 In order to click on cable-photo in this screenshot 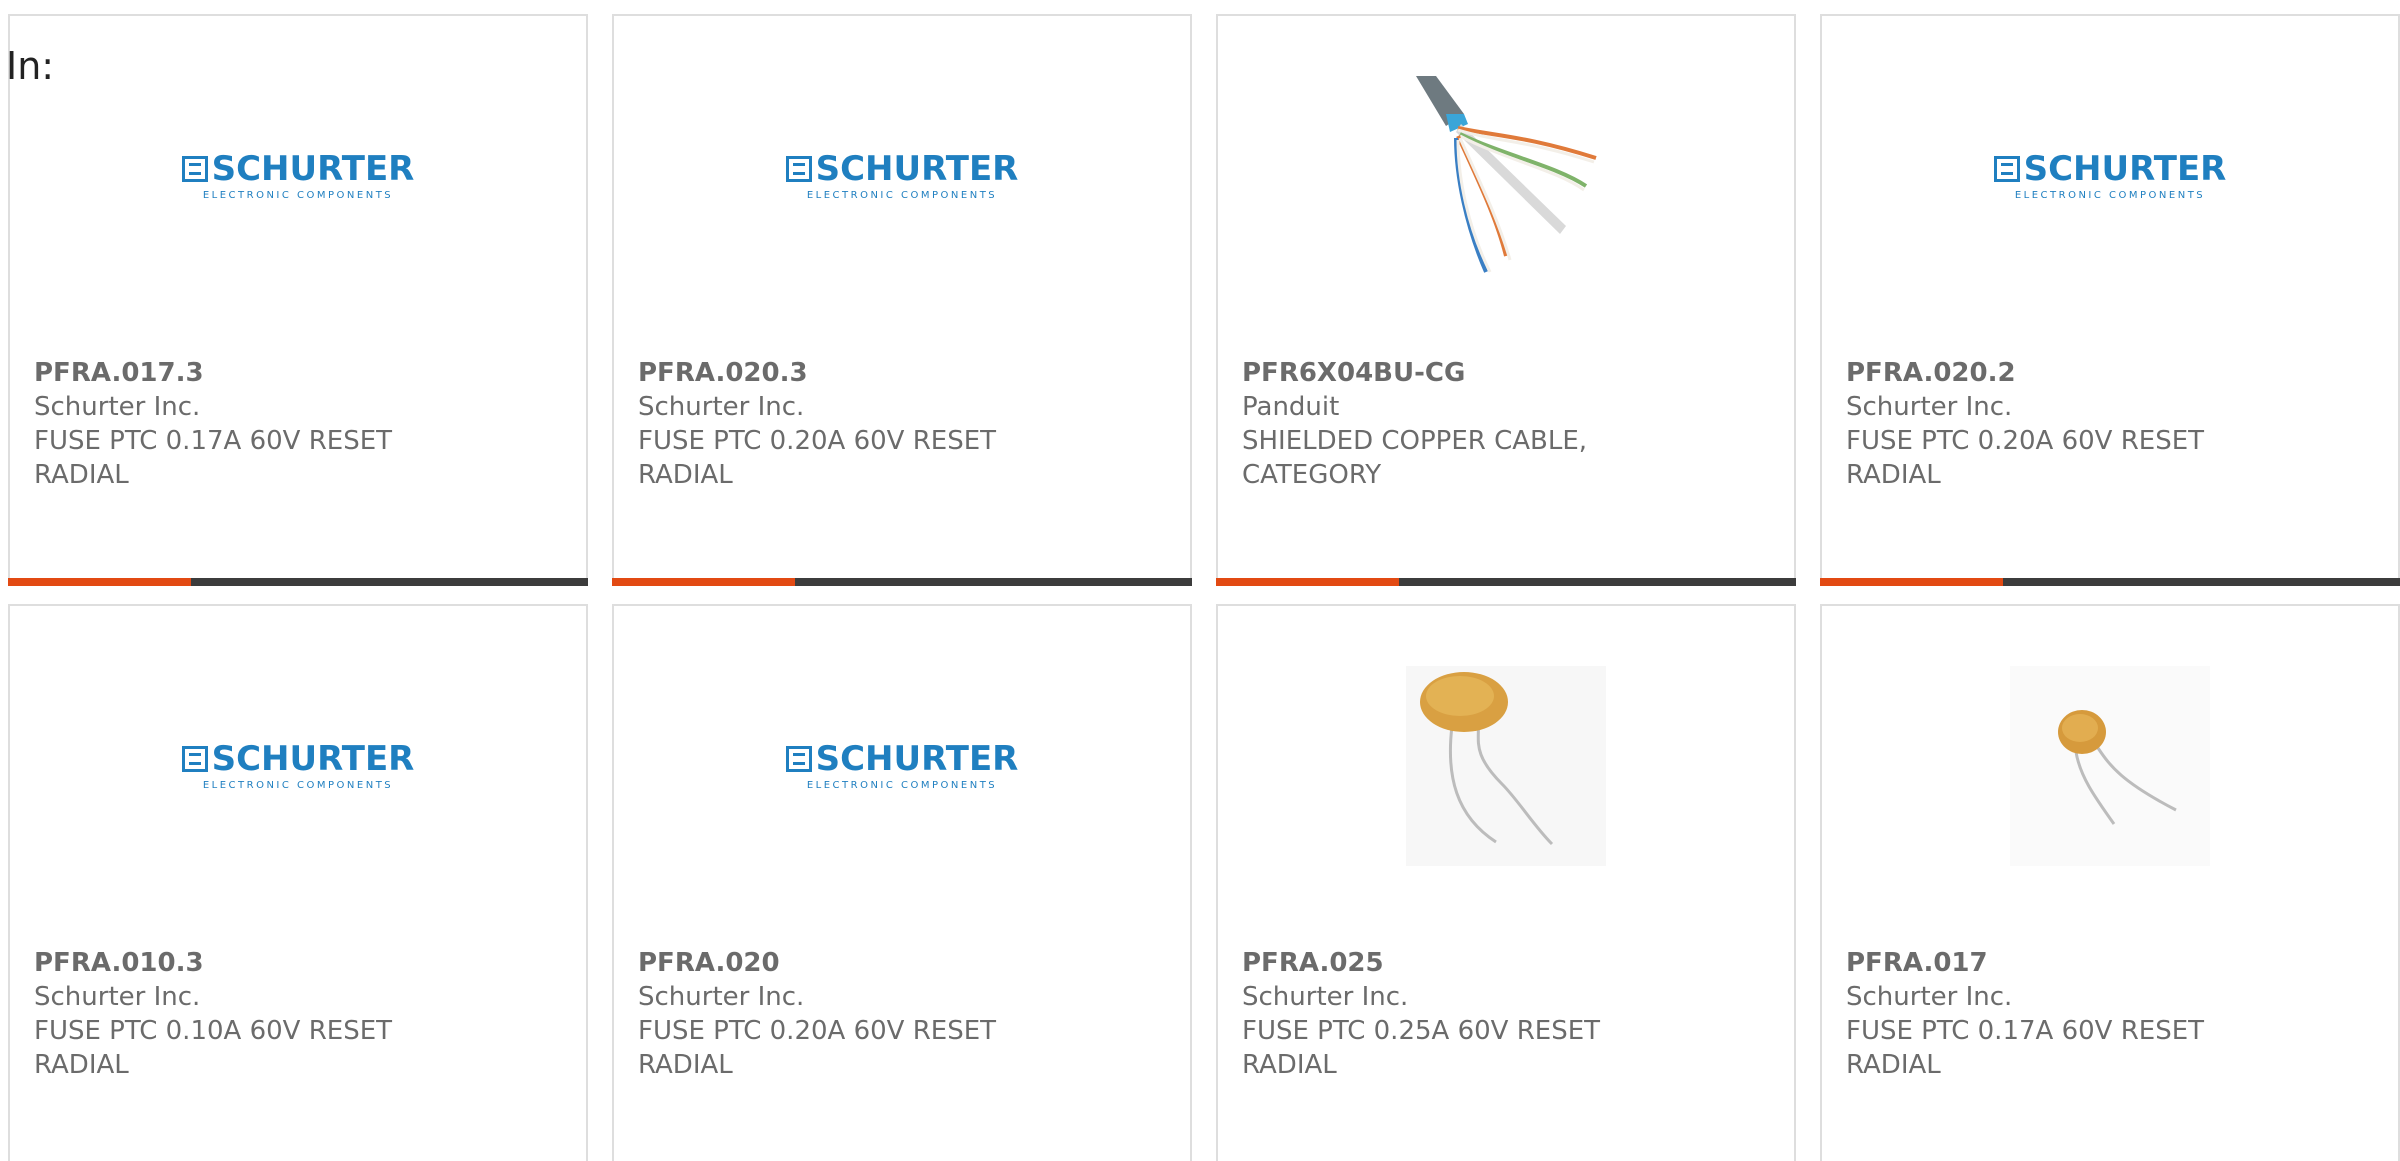, I will do `click(1506, 174)`.